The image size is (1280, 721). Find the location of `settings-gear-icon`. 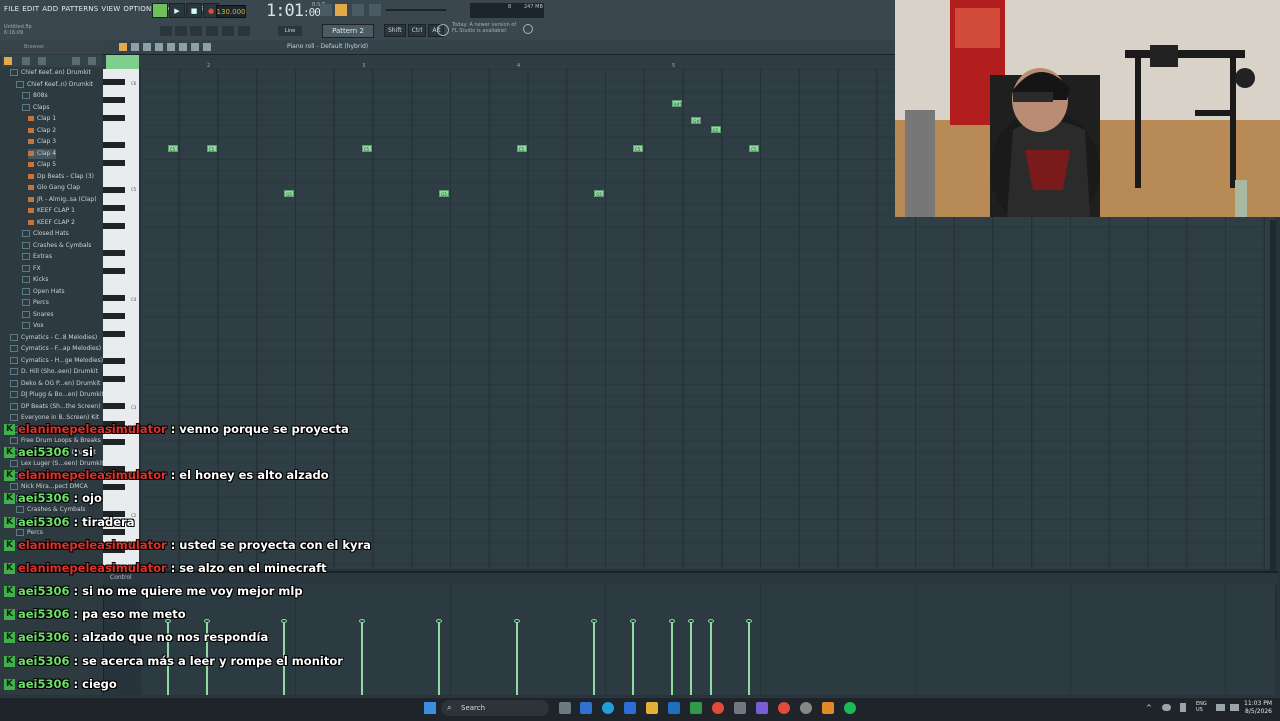

settings-gear-icon is located at coordinates (528, 29).